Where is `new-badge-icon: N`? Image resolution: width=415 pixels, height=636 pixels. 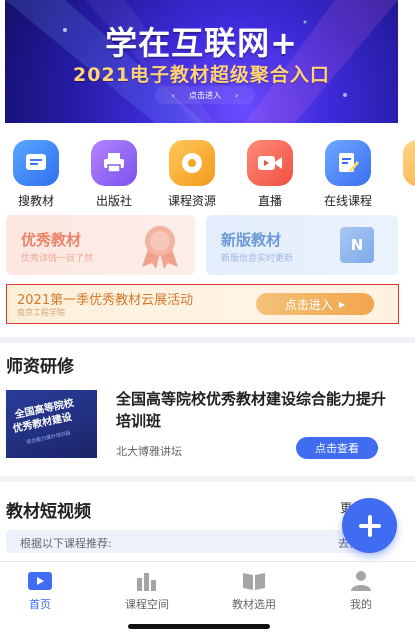
new-badge-icon: N is located at coordinates (357, 245).